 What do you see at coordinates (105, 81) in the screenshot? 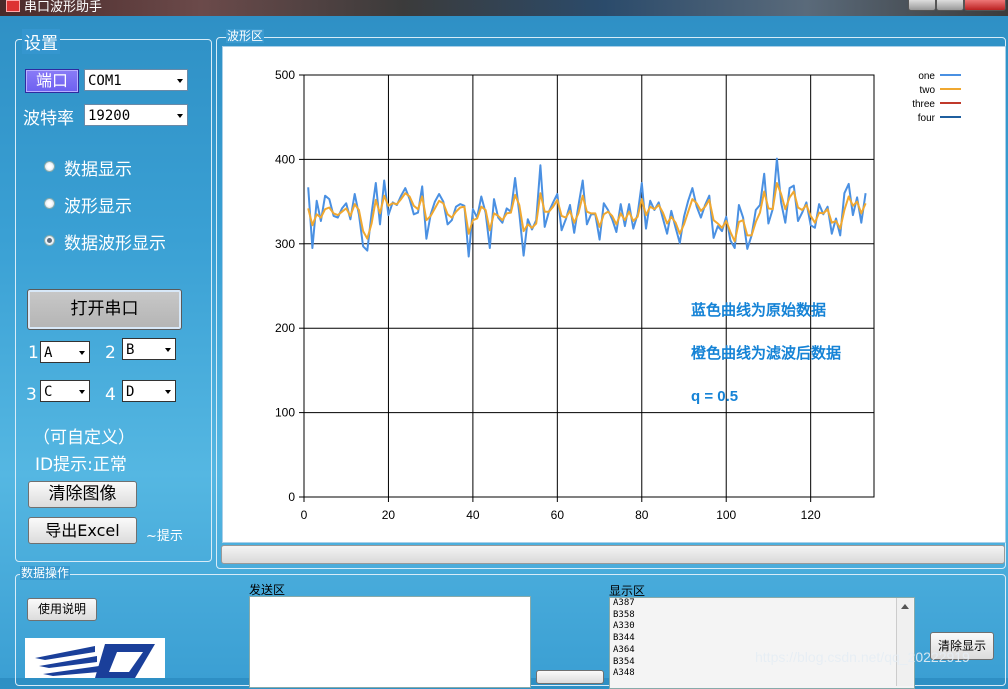
I see `port-select-value: COM1` at bounding box center [105, 81].